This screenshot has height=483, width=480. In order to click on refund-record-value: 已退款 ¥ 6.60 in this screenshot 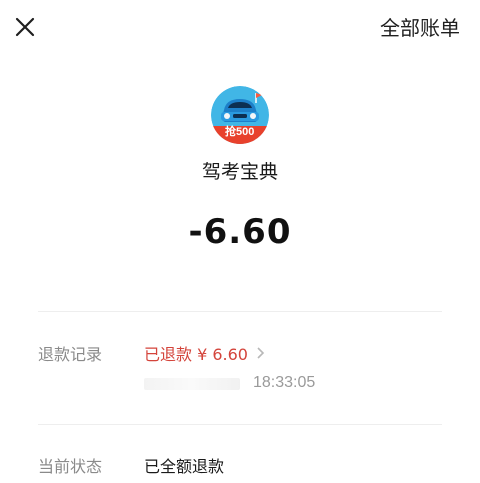, I will do `click(196, 354)`.